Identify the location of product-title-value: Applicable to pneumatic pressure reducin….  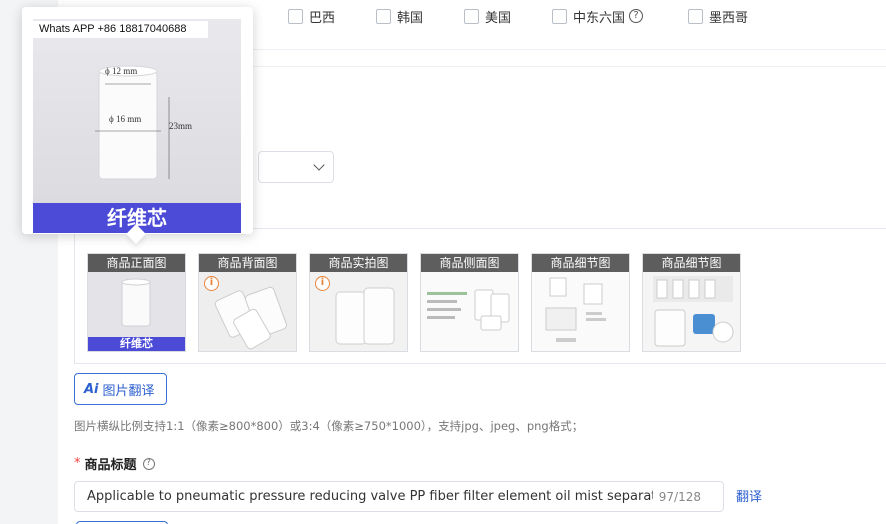
(370, 496).